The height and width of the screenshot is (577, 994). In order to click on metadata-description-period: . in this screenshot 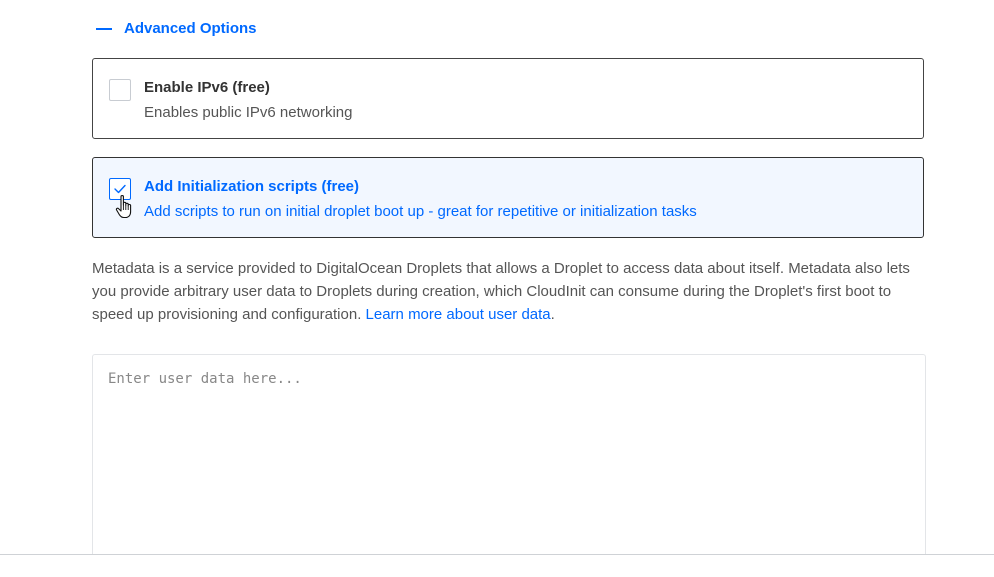, I will do `click(552, 314)`.